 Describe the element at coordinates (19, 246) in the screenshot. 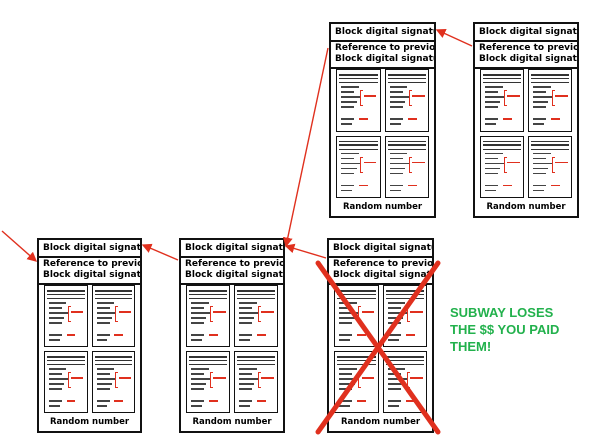

I see `arrow-incoming` at that location.